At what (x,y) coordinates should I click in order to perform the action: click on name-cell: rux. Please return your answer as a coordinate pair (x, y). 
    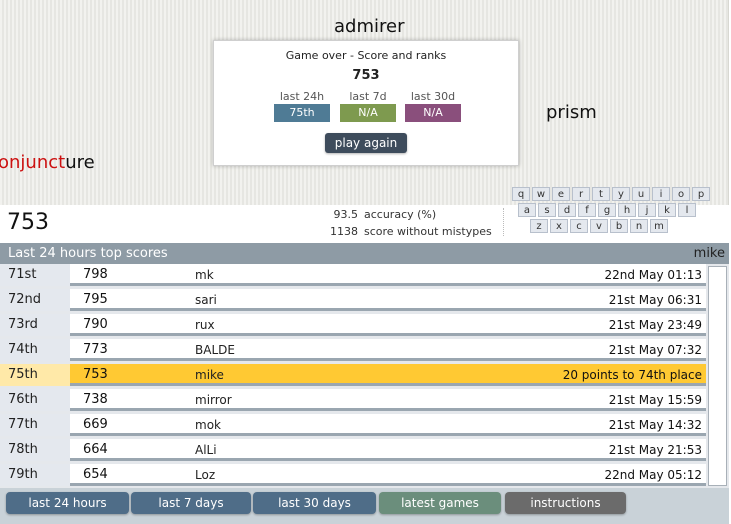
    Looking at the image, I should click on (205, 325).